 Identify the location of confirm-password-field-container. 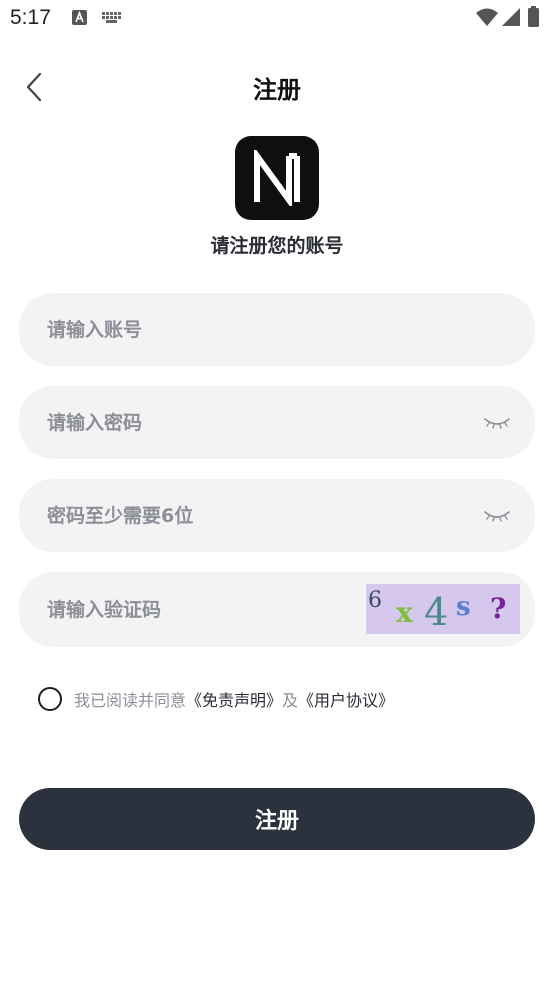
(277, 515).